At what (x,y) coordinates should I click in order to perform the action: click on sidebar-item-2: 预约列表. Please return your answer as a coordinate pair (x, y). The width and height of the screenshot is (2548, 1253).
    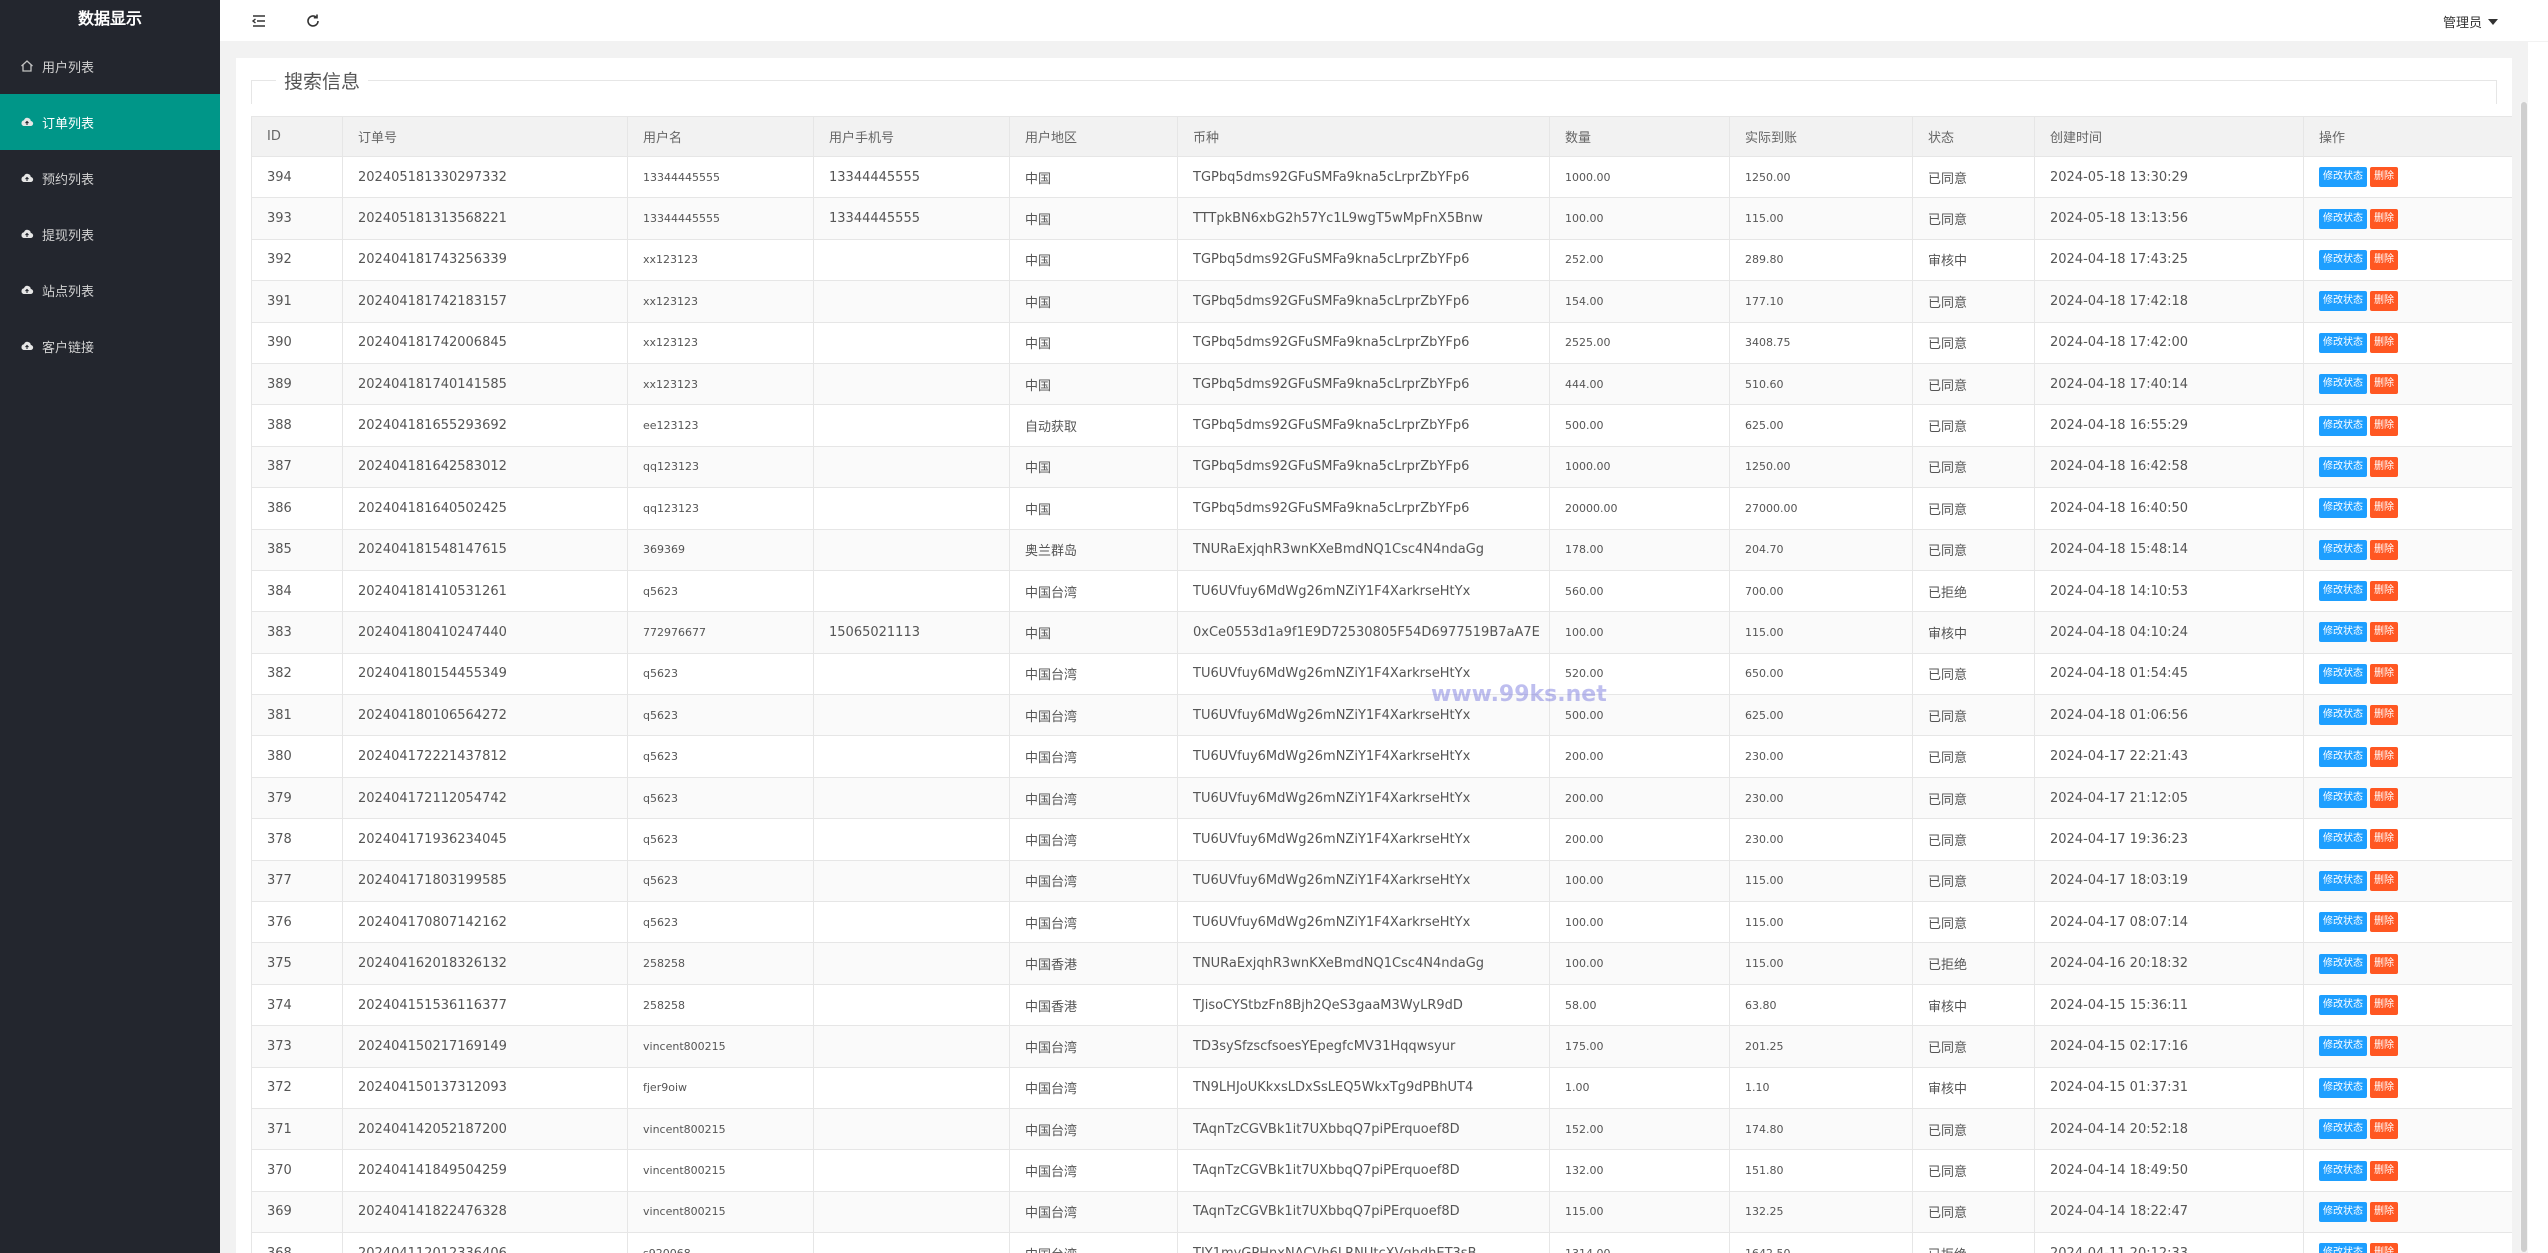
    Looking at the image, I should click on (110, 178).